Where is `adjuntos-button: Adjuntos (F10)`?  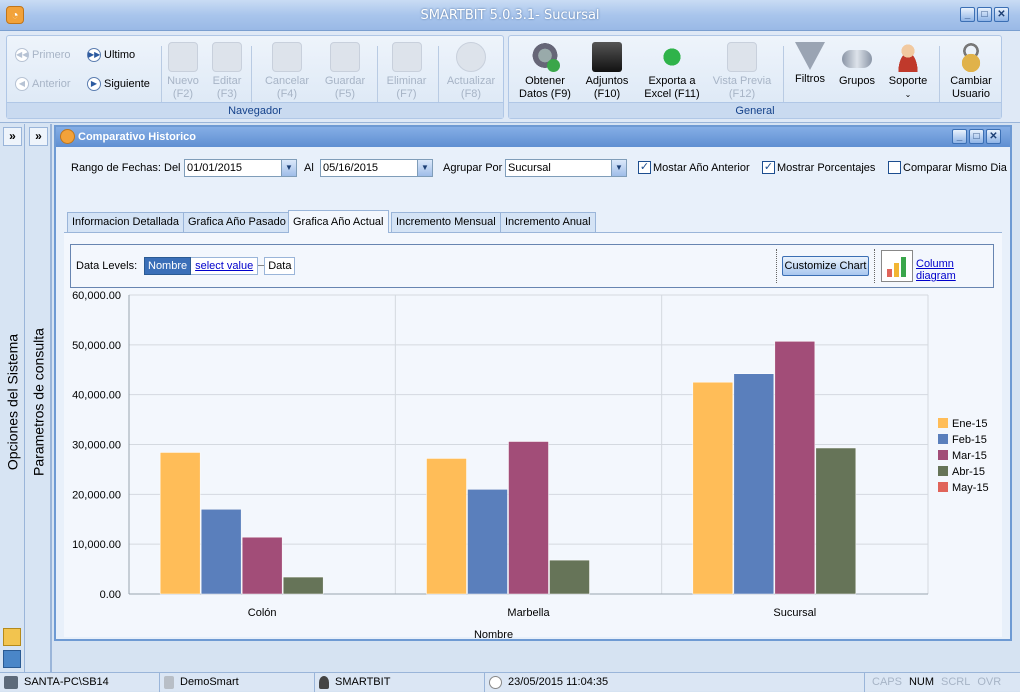
adjuntos-button: Adjuntos (F10) is located at coordinates (607, 71).